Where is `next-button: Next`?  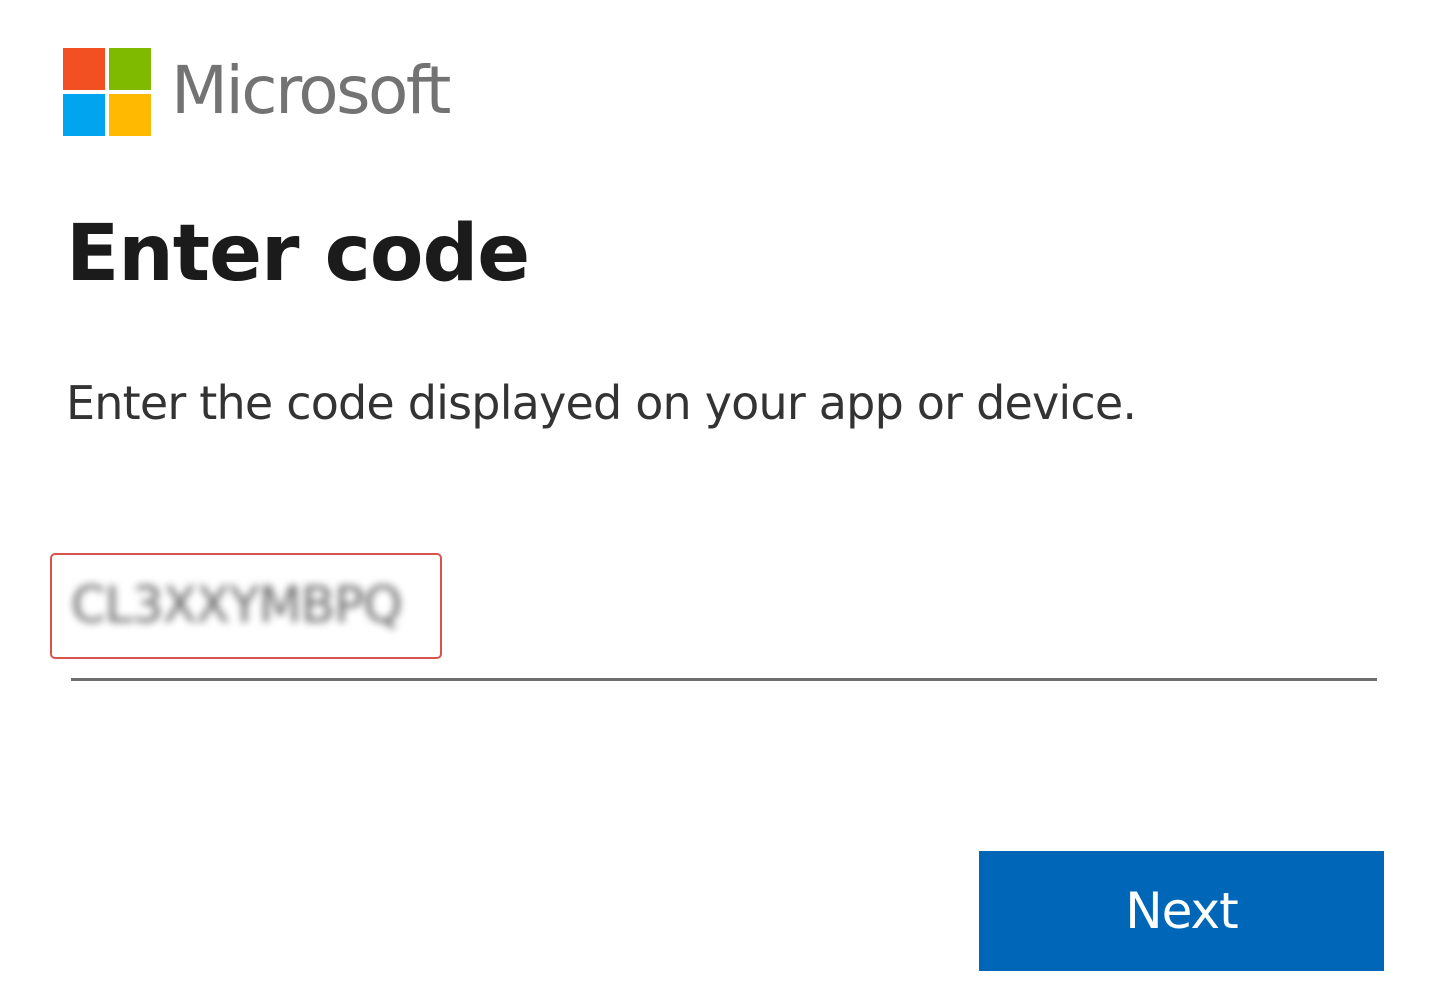
next-button: Next is located at coordinates (1181, 911).